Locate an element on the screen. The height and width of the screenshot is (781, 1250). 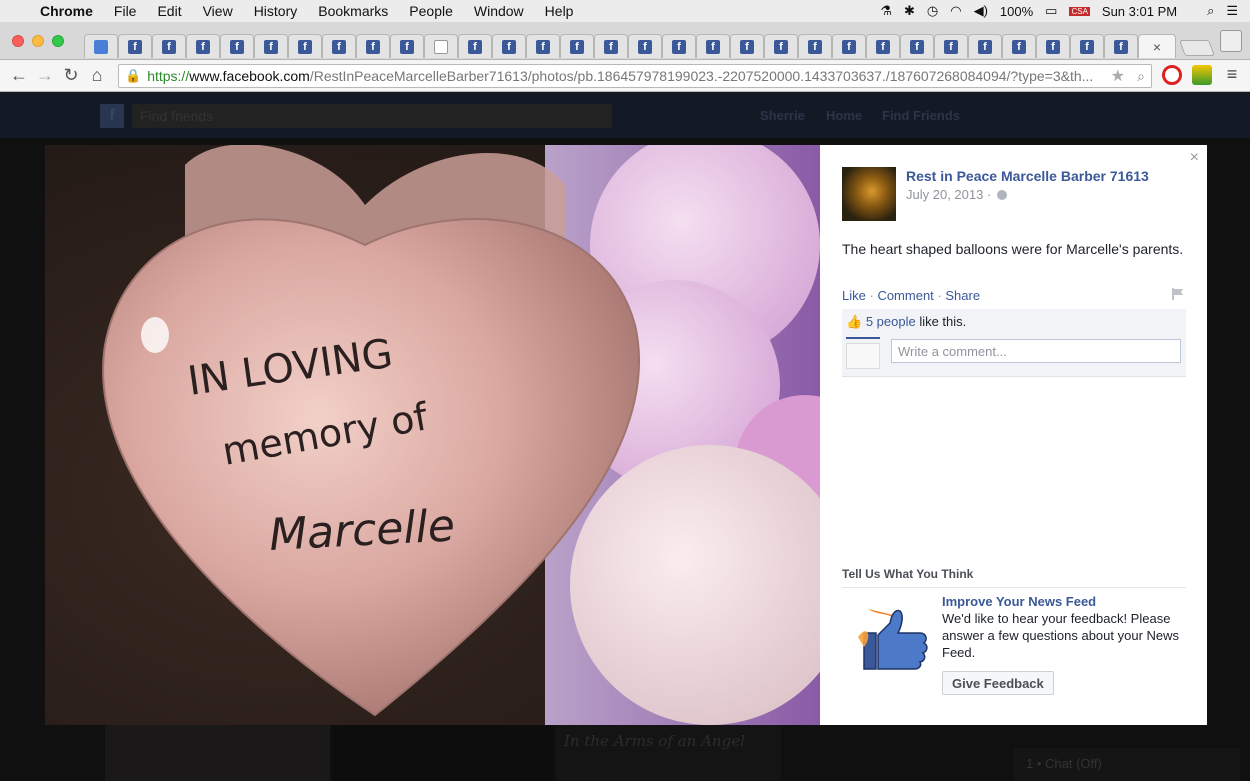
menu-edit: Edit is located at coordinates (169, 11).